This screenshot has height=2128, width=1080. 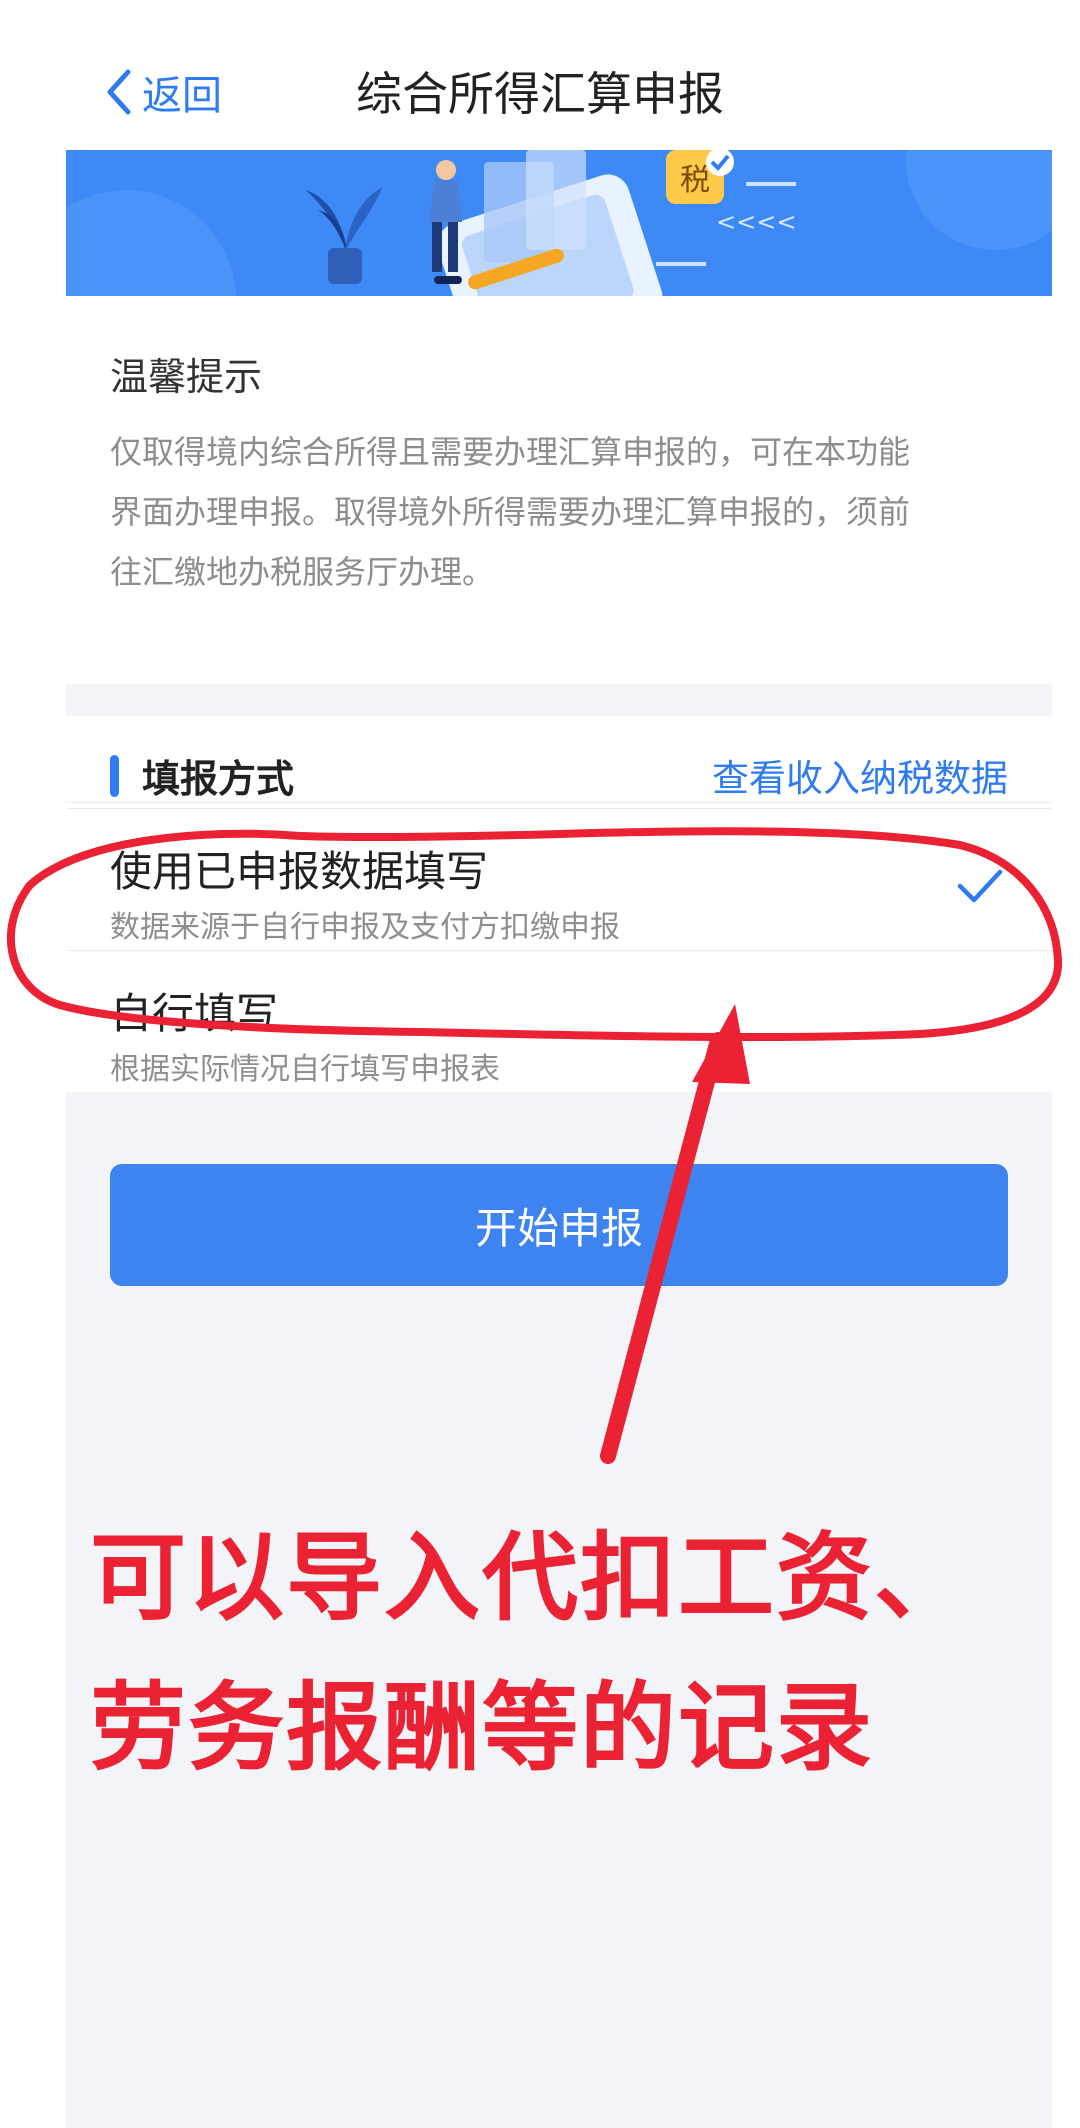 I want to click on notice-line: 往汇缴地办税服务厅办理。, so click(x=302, y=572).